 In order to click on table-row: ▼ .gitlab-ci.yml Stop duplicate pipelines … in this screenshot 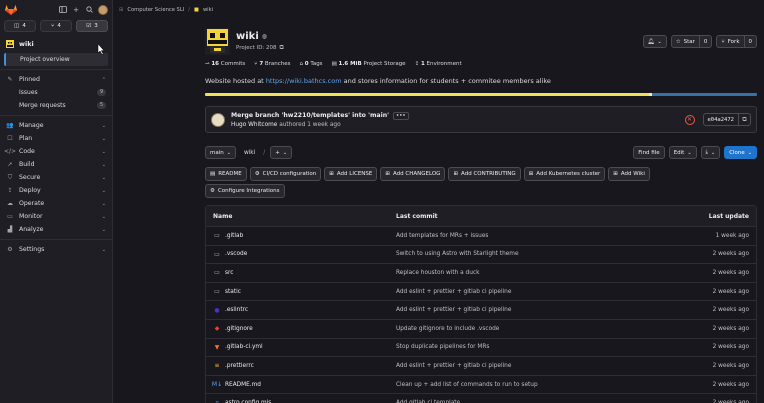, I will do `click(481, 348)`.